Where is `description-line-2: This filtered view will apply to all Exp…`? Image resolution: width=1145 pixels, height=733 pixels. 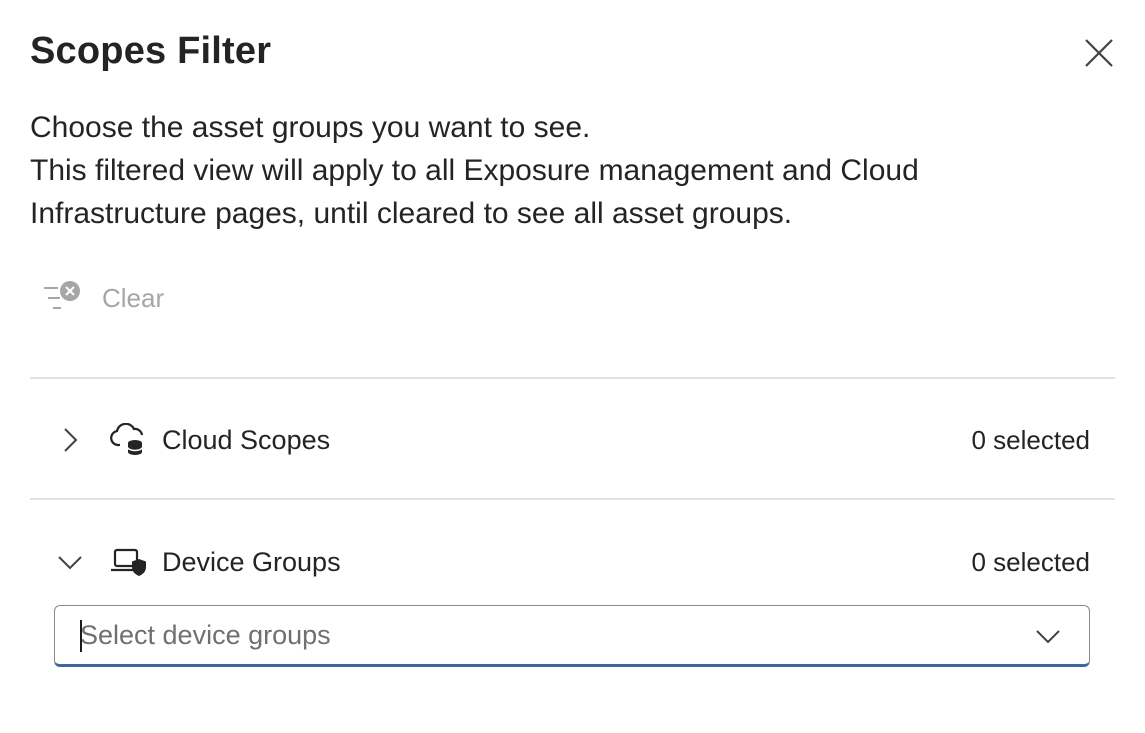 description-line-2: This filtered view will apply to all Exp… is located at coordinates (474, 192).